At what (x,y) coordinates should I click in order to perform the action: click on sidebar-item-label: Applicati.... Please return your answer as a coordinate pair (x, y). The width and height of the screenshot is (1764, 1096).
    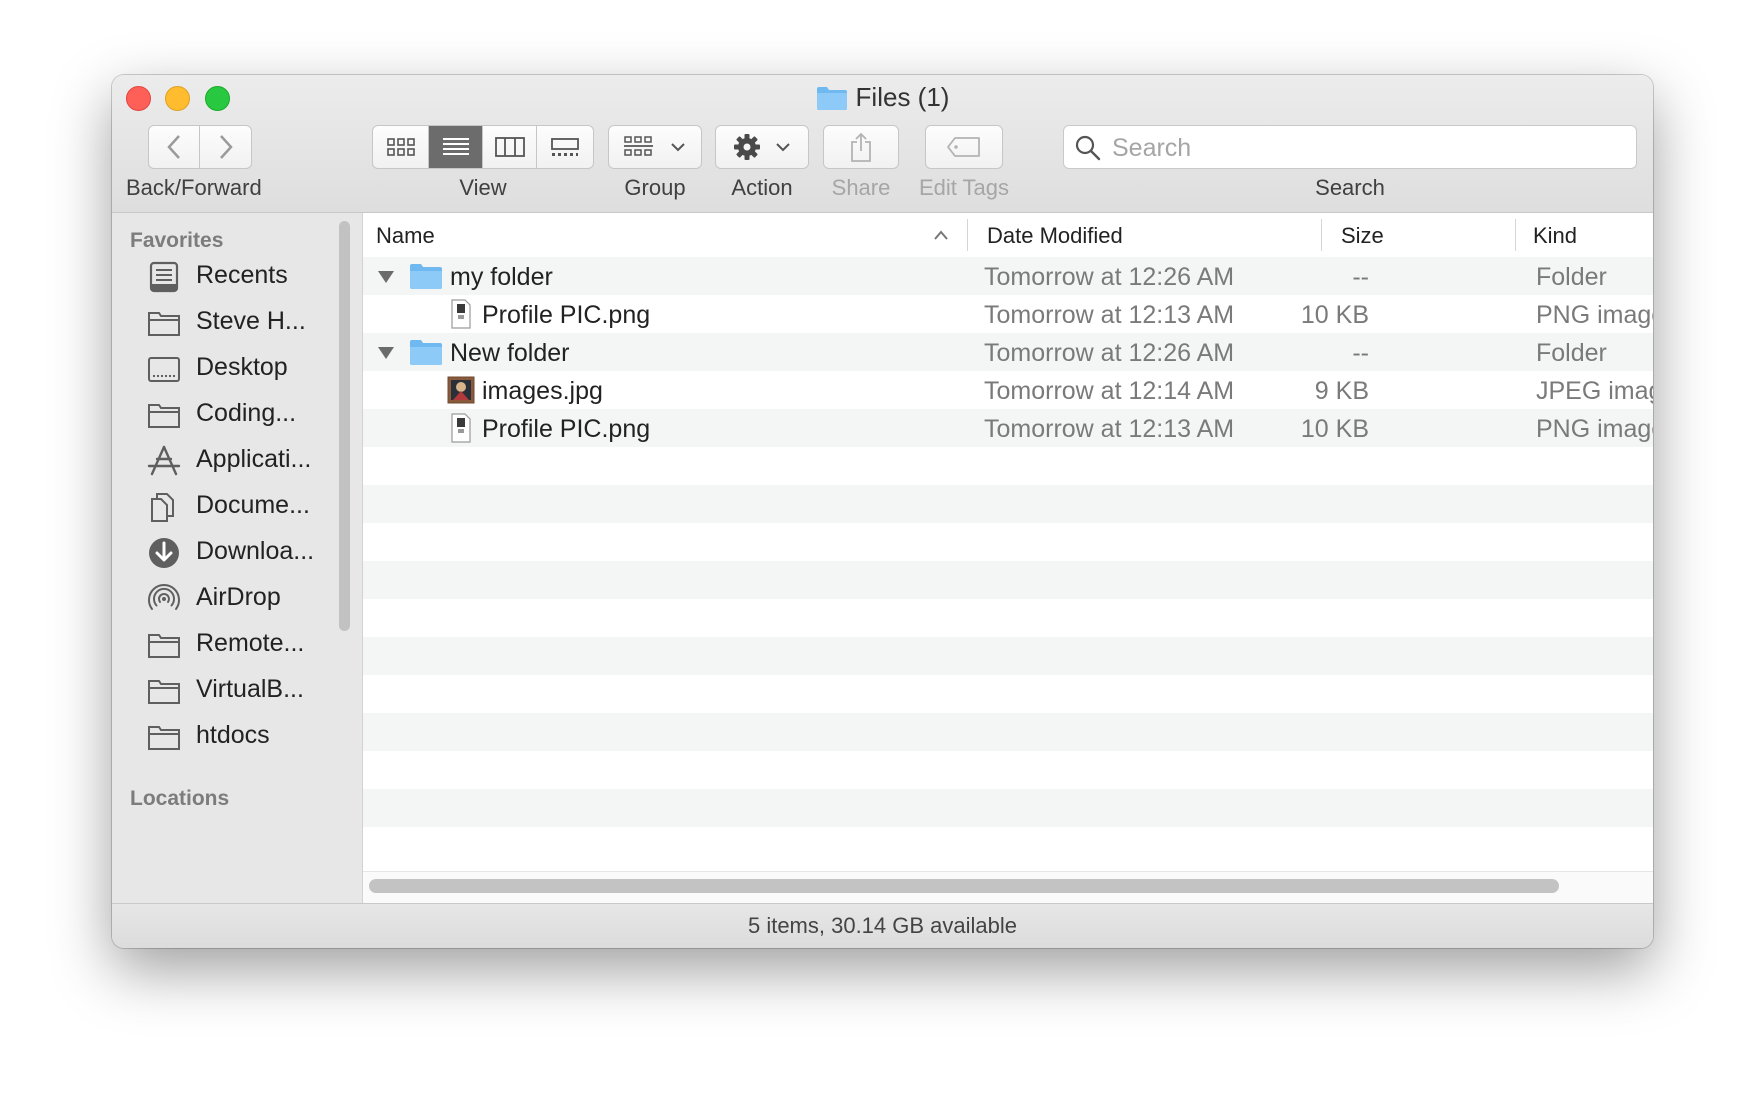
    Looking at the image, I should click on (254, 459).